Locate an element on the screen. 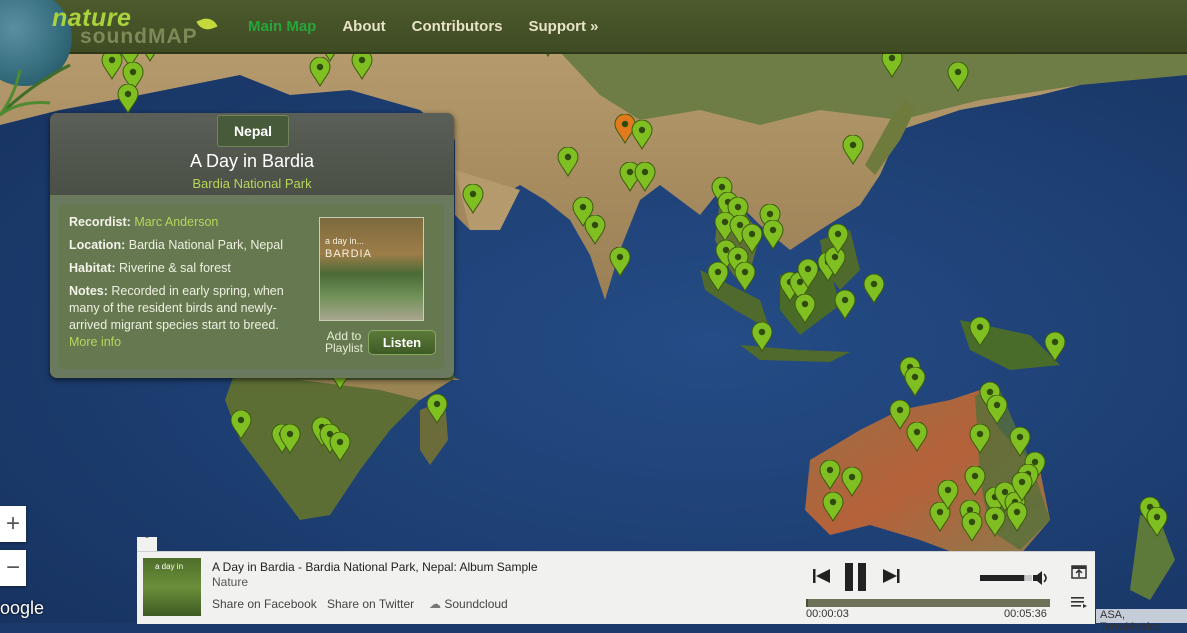  track-artist: Nature is located at coordinates (230, 582).